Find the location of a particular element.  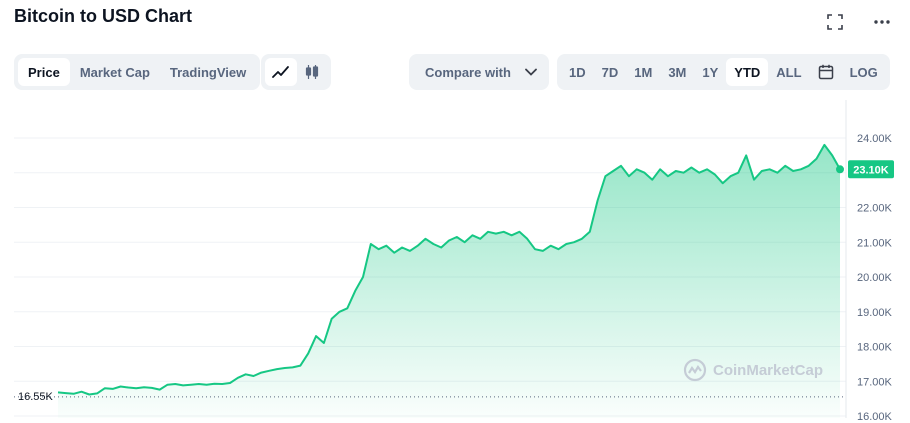

watermark: CoinMarketCap is located at coordinates (753, 370).